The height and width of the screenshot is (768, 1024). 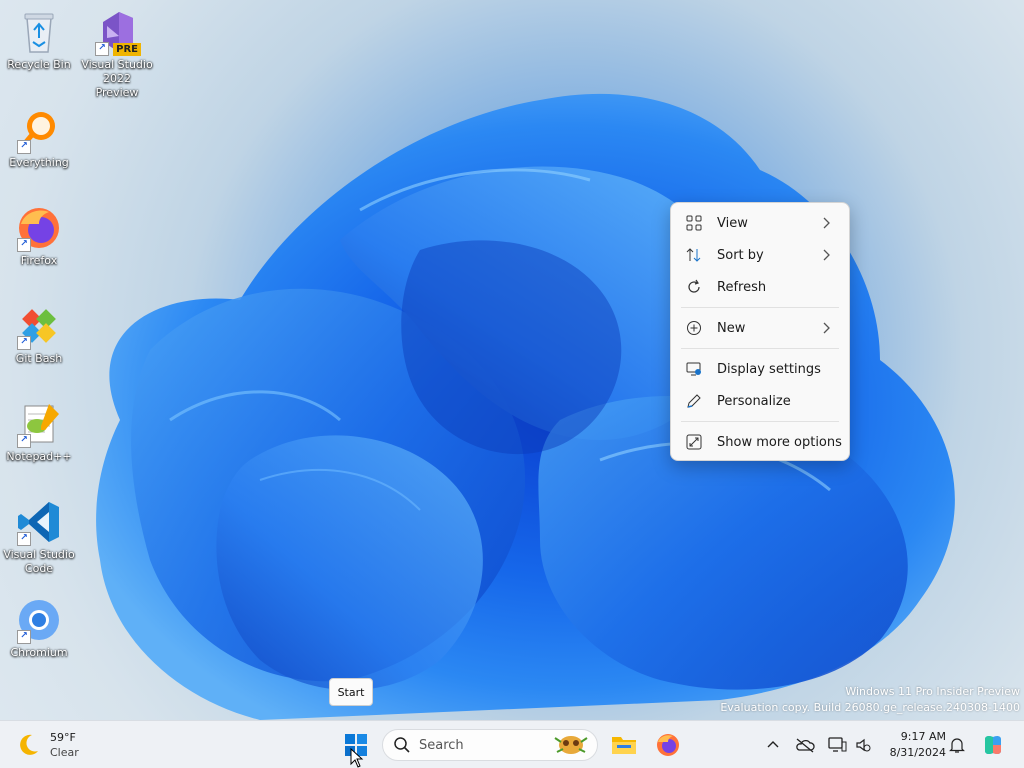 I want to click on git-bash-icon: ↗, so click(x=39, y=326).